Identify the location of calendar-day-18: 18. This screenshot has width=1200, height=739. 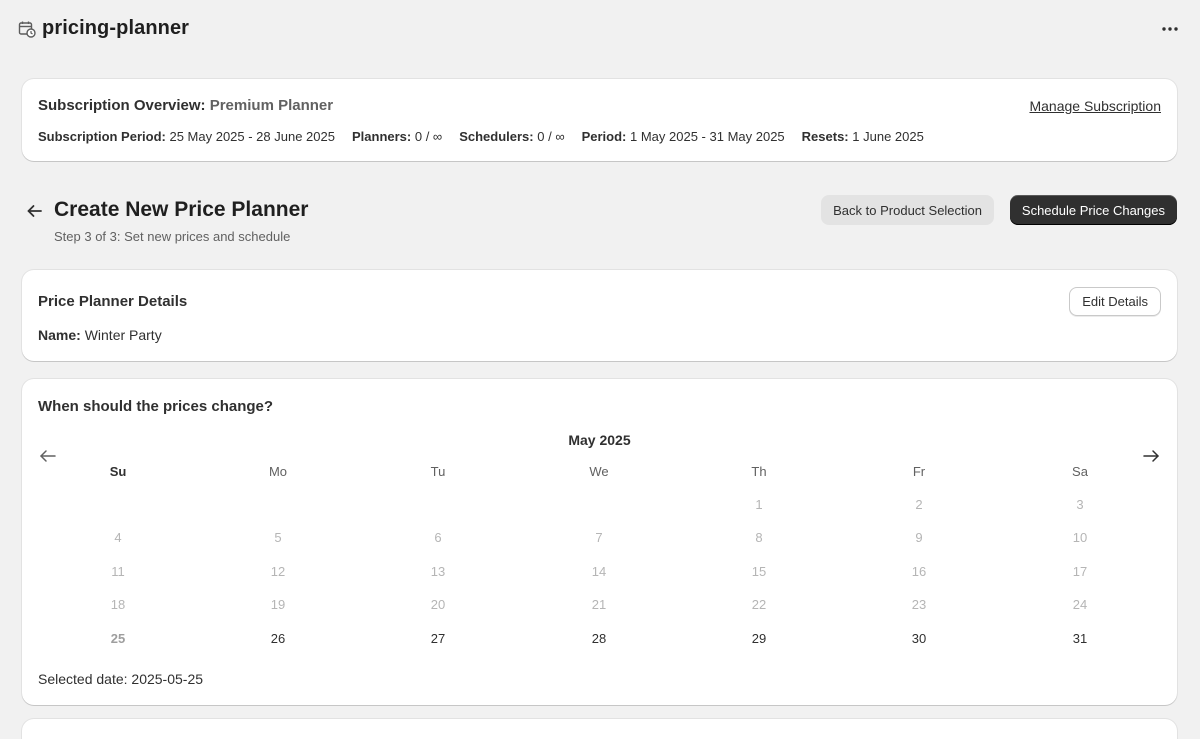
(118, 604).